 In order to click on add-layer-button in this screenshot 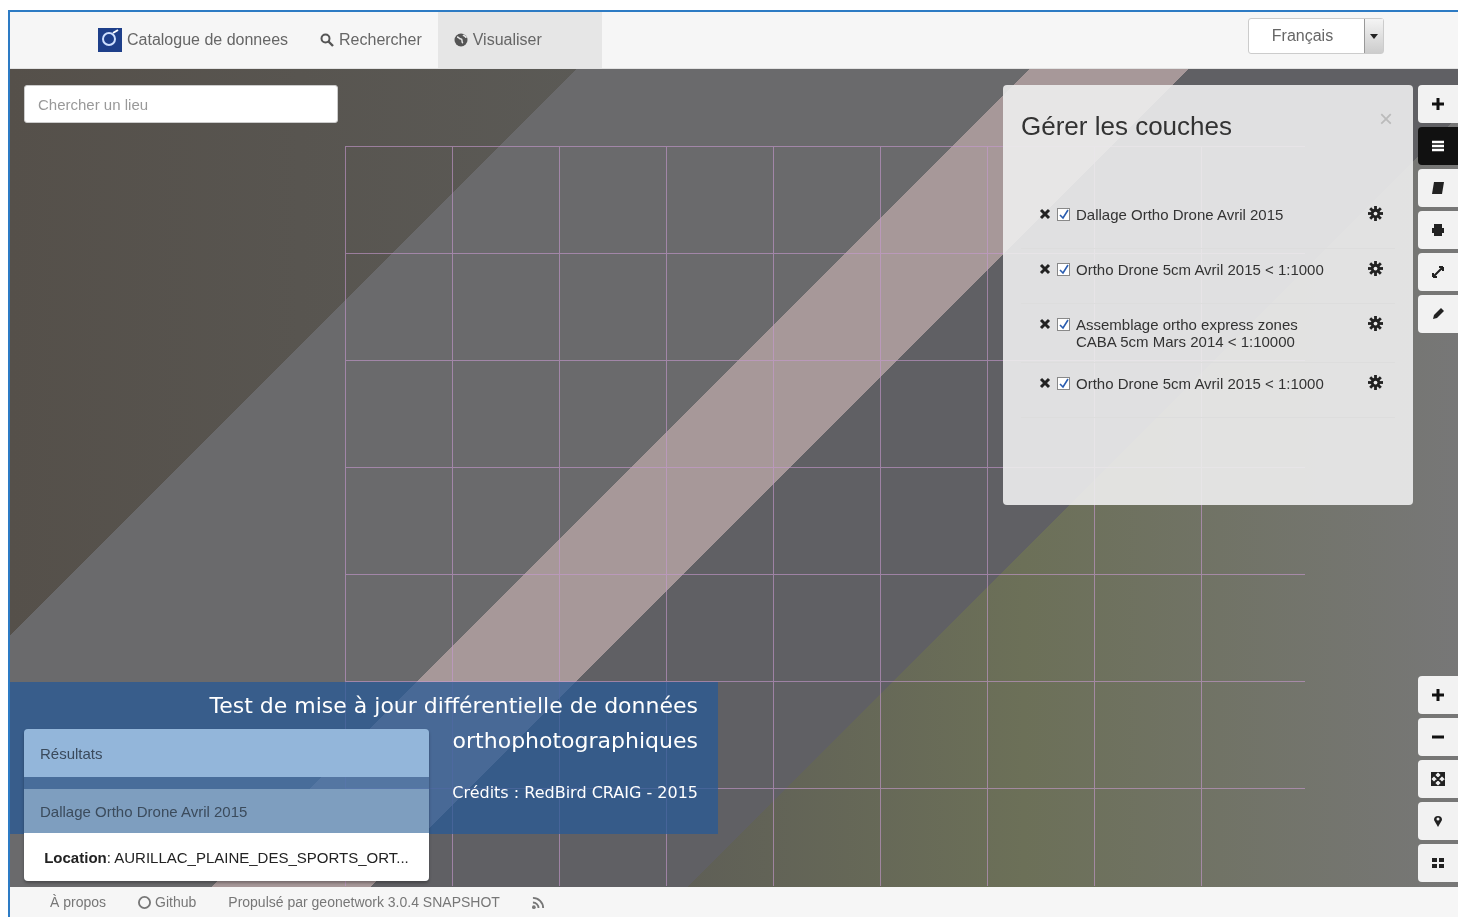, I will do `click(1438, 104)`.